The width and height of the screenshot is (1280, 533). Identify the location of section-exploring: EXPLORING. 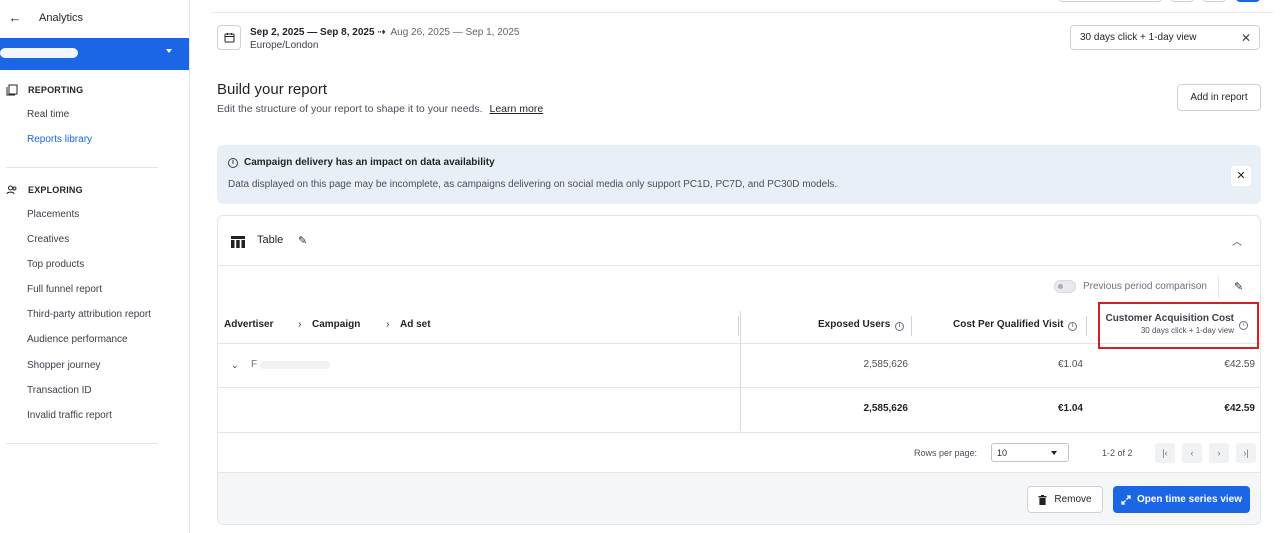
(44, 190).